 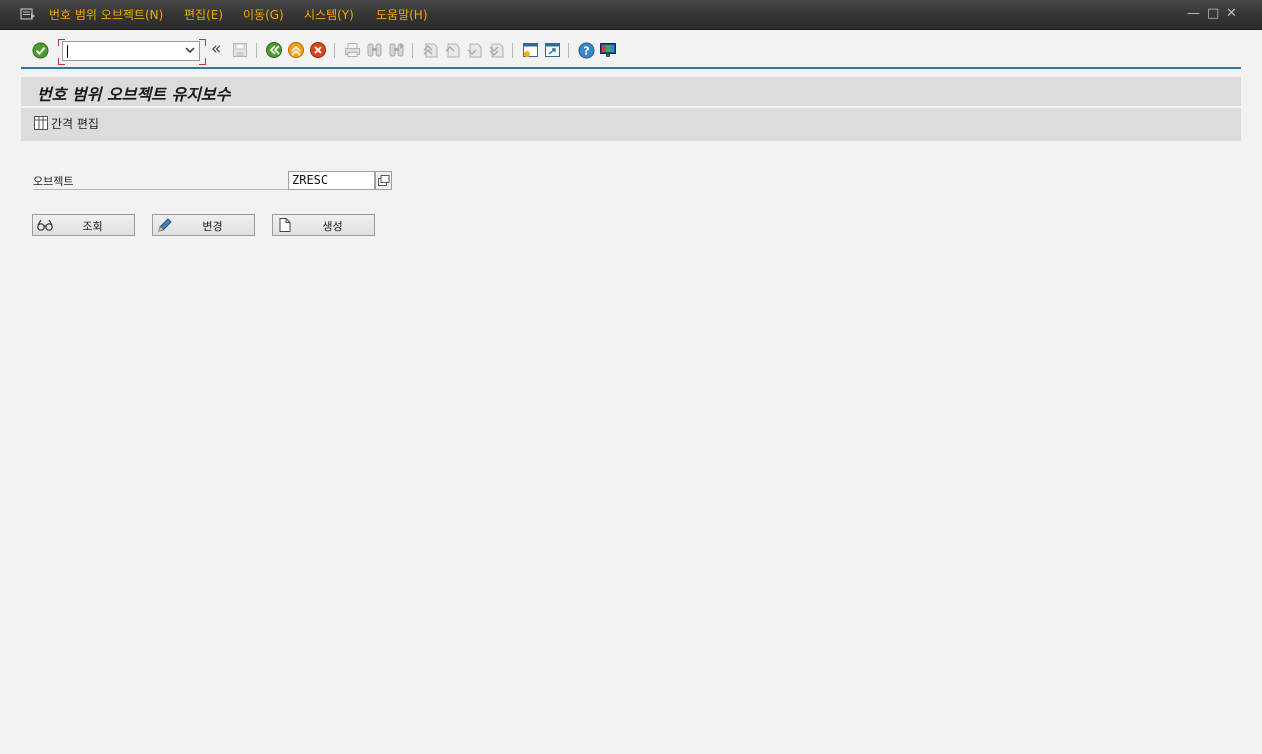 What do you see at coordinates (92, 226) in the screenshot?
I see `display-button-label: 조회` at bounding box center [92, 226].